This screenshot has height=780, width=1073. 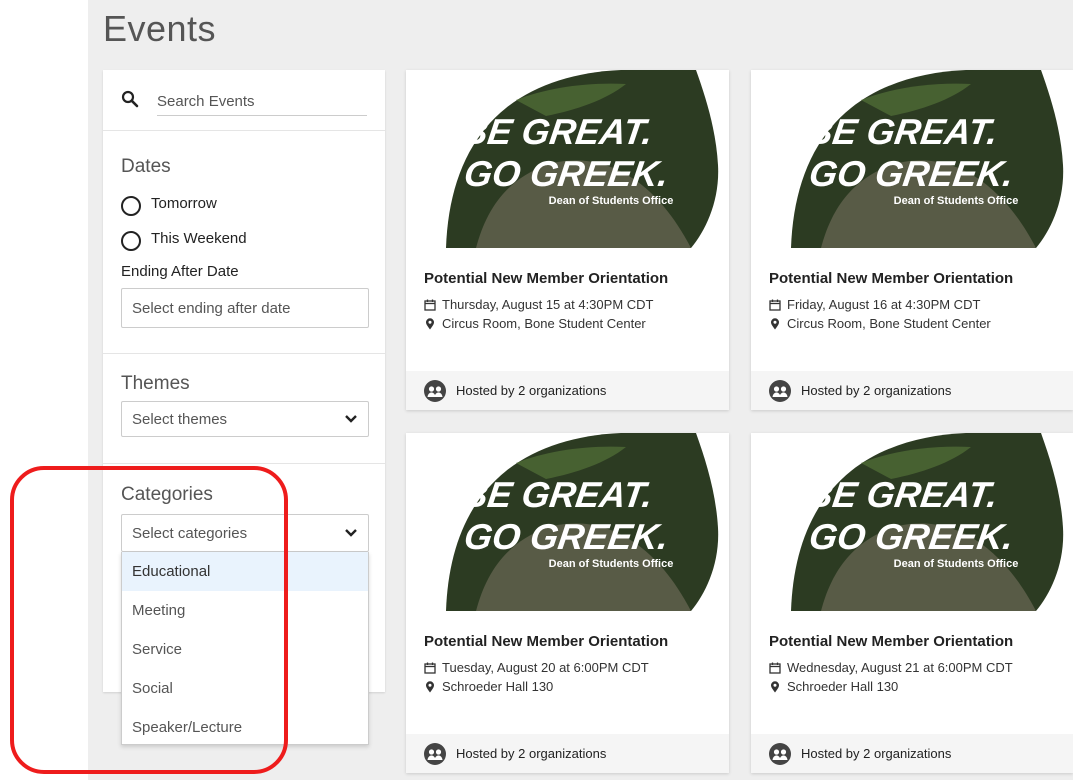 What do you see at coordinates (155, 383) in the screenshot?
I see `themes-title: Themes` at bounding box center [155, 383].